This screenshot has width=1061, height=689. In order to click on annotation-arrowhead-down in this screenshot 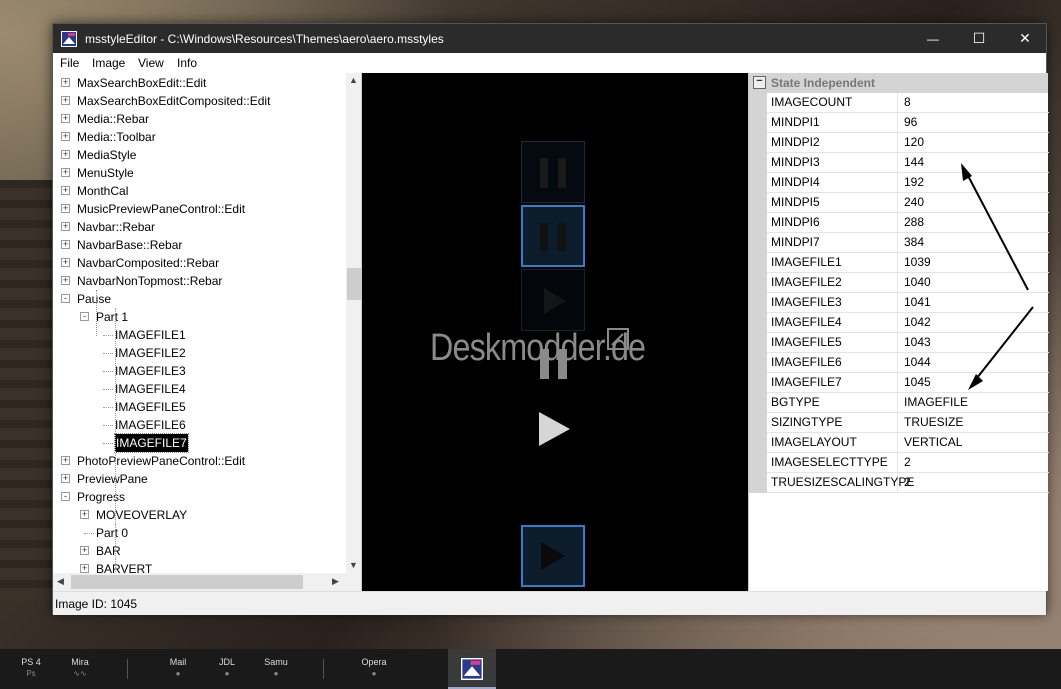, I will do `click(975, 382)`.